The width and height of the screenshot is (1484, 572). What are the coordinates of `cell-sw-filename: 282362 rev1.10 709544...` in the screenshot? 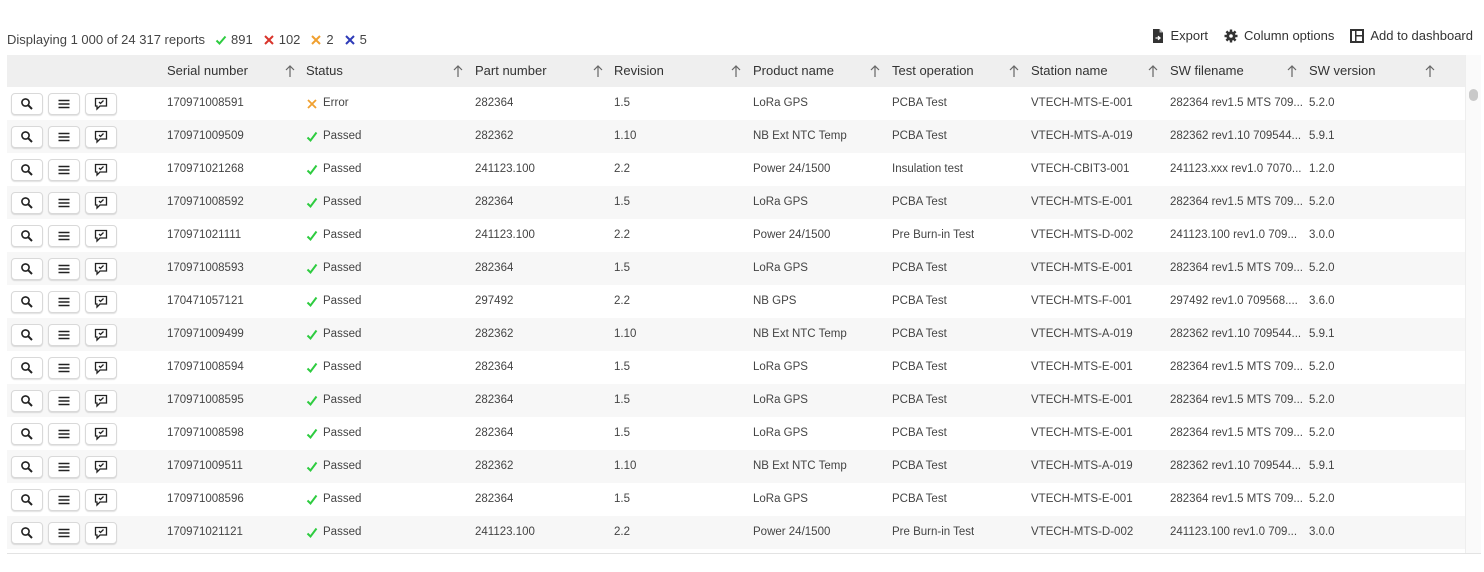 It's located at (1236, 466).